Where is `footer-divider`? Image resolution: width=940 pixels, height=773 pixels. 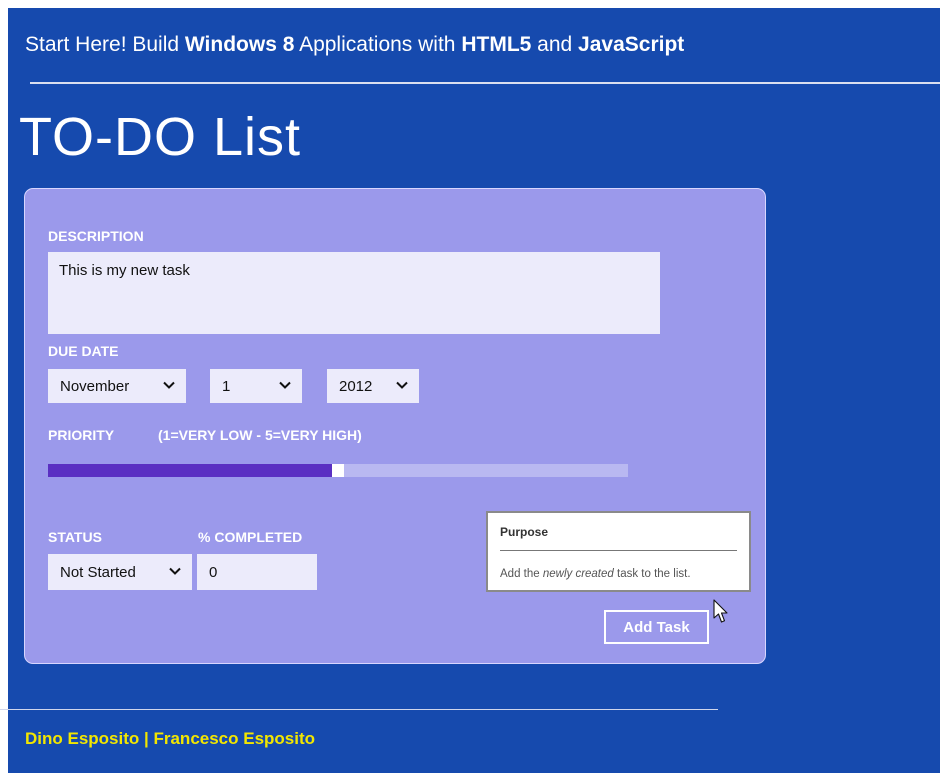
footer-divider is located at coordinates (359, 709).